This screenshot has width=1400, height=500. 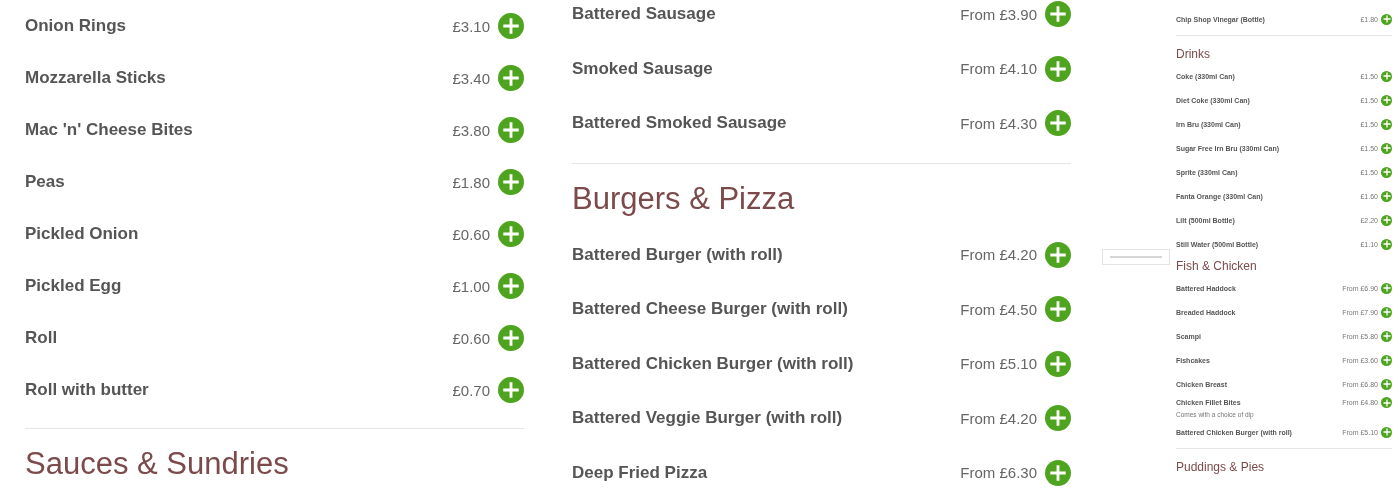 I want to click on section-heading: Fish & Chicken, so click(x=1217, y=266).